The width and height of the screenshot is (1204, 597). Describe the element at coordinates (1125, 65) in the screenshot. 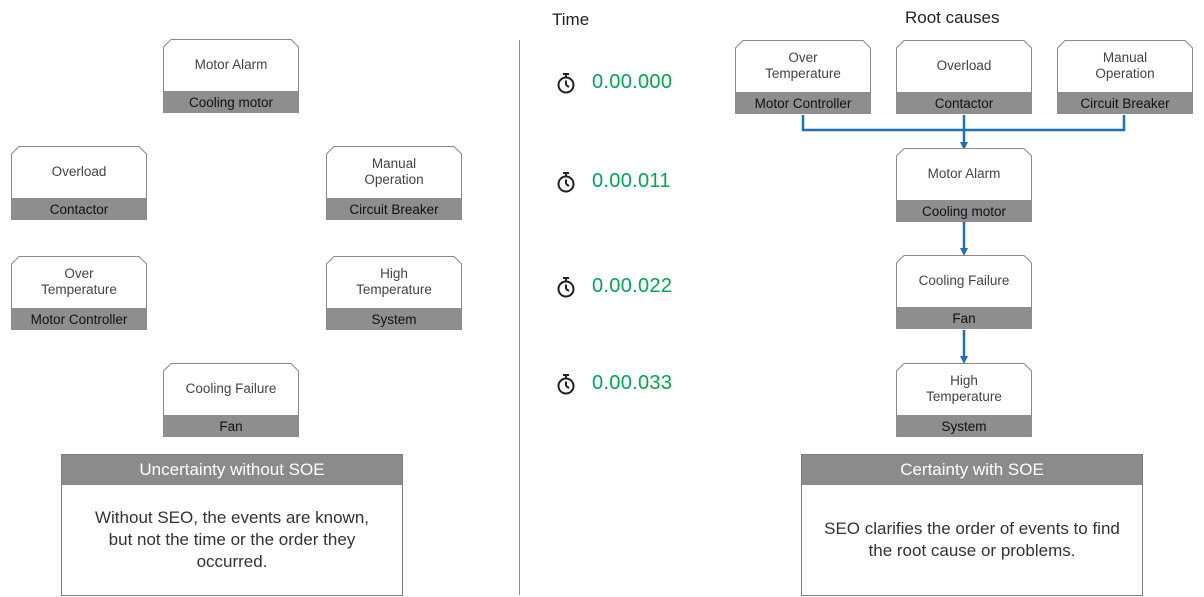

I see `node-title: Manual Operation` at that location.